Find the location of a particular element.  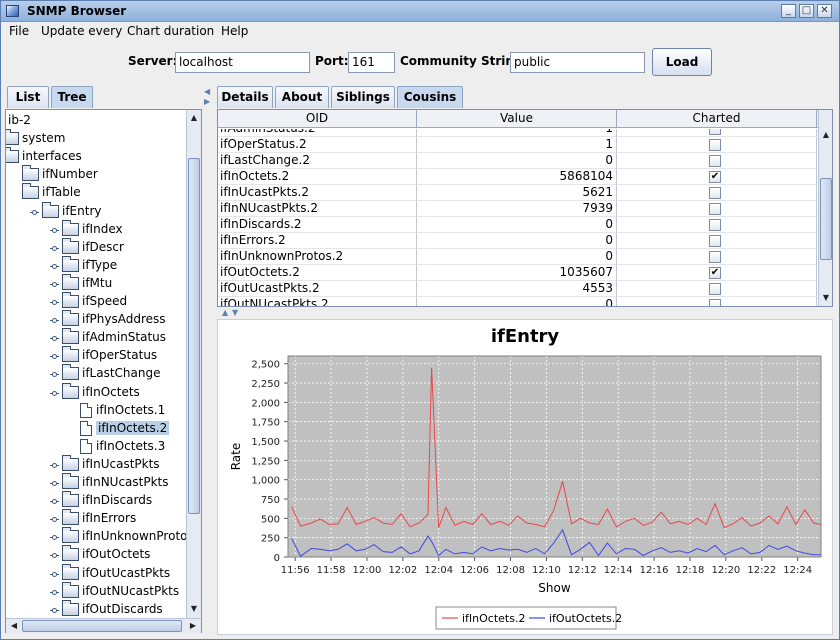

tree-node-label: interfaces is located at coordinates (52, 156).